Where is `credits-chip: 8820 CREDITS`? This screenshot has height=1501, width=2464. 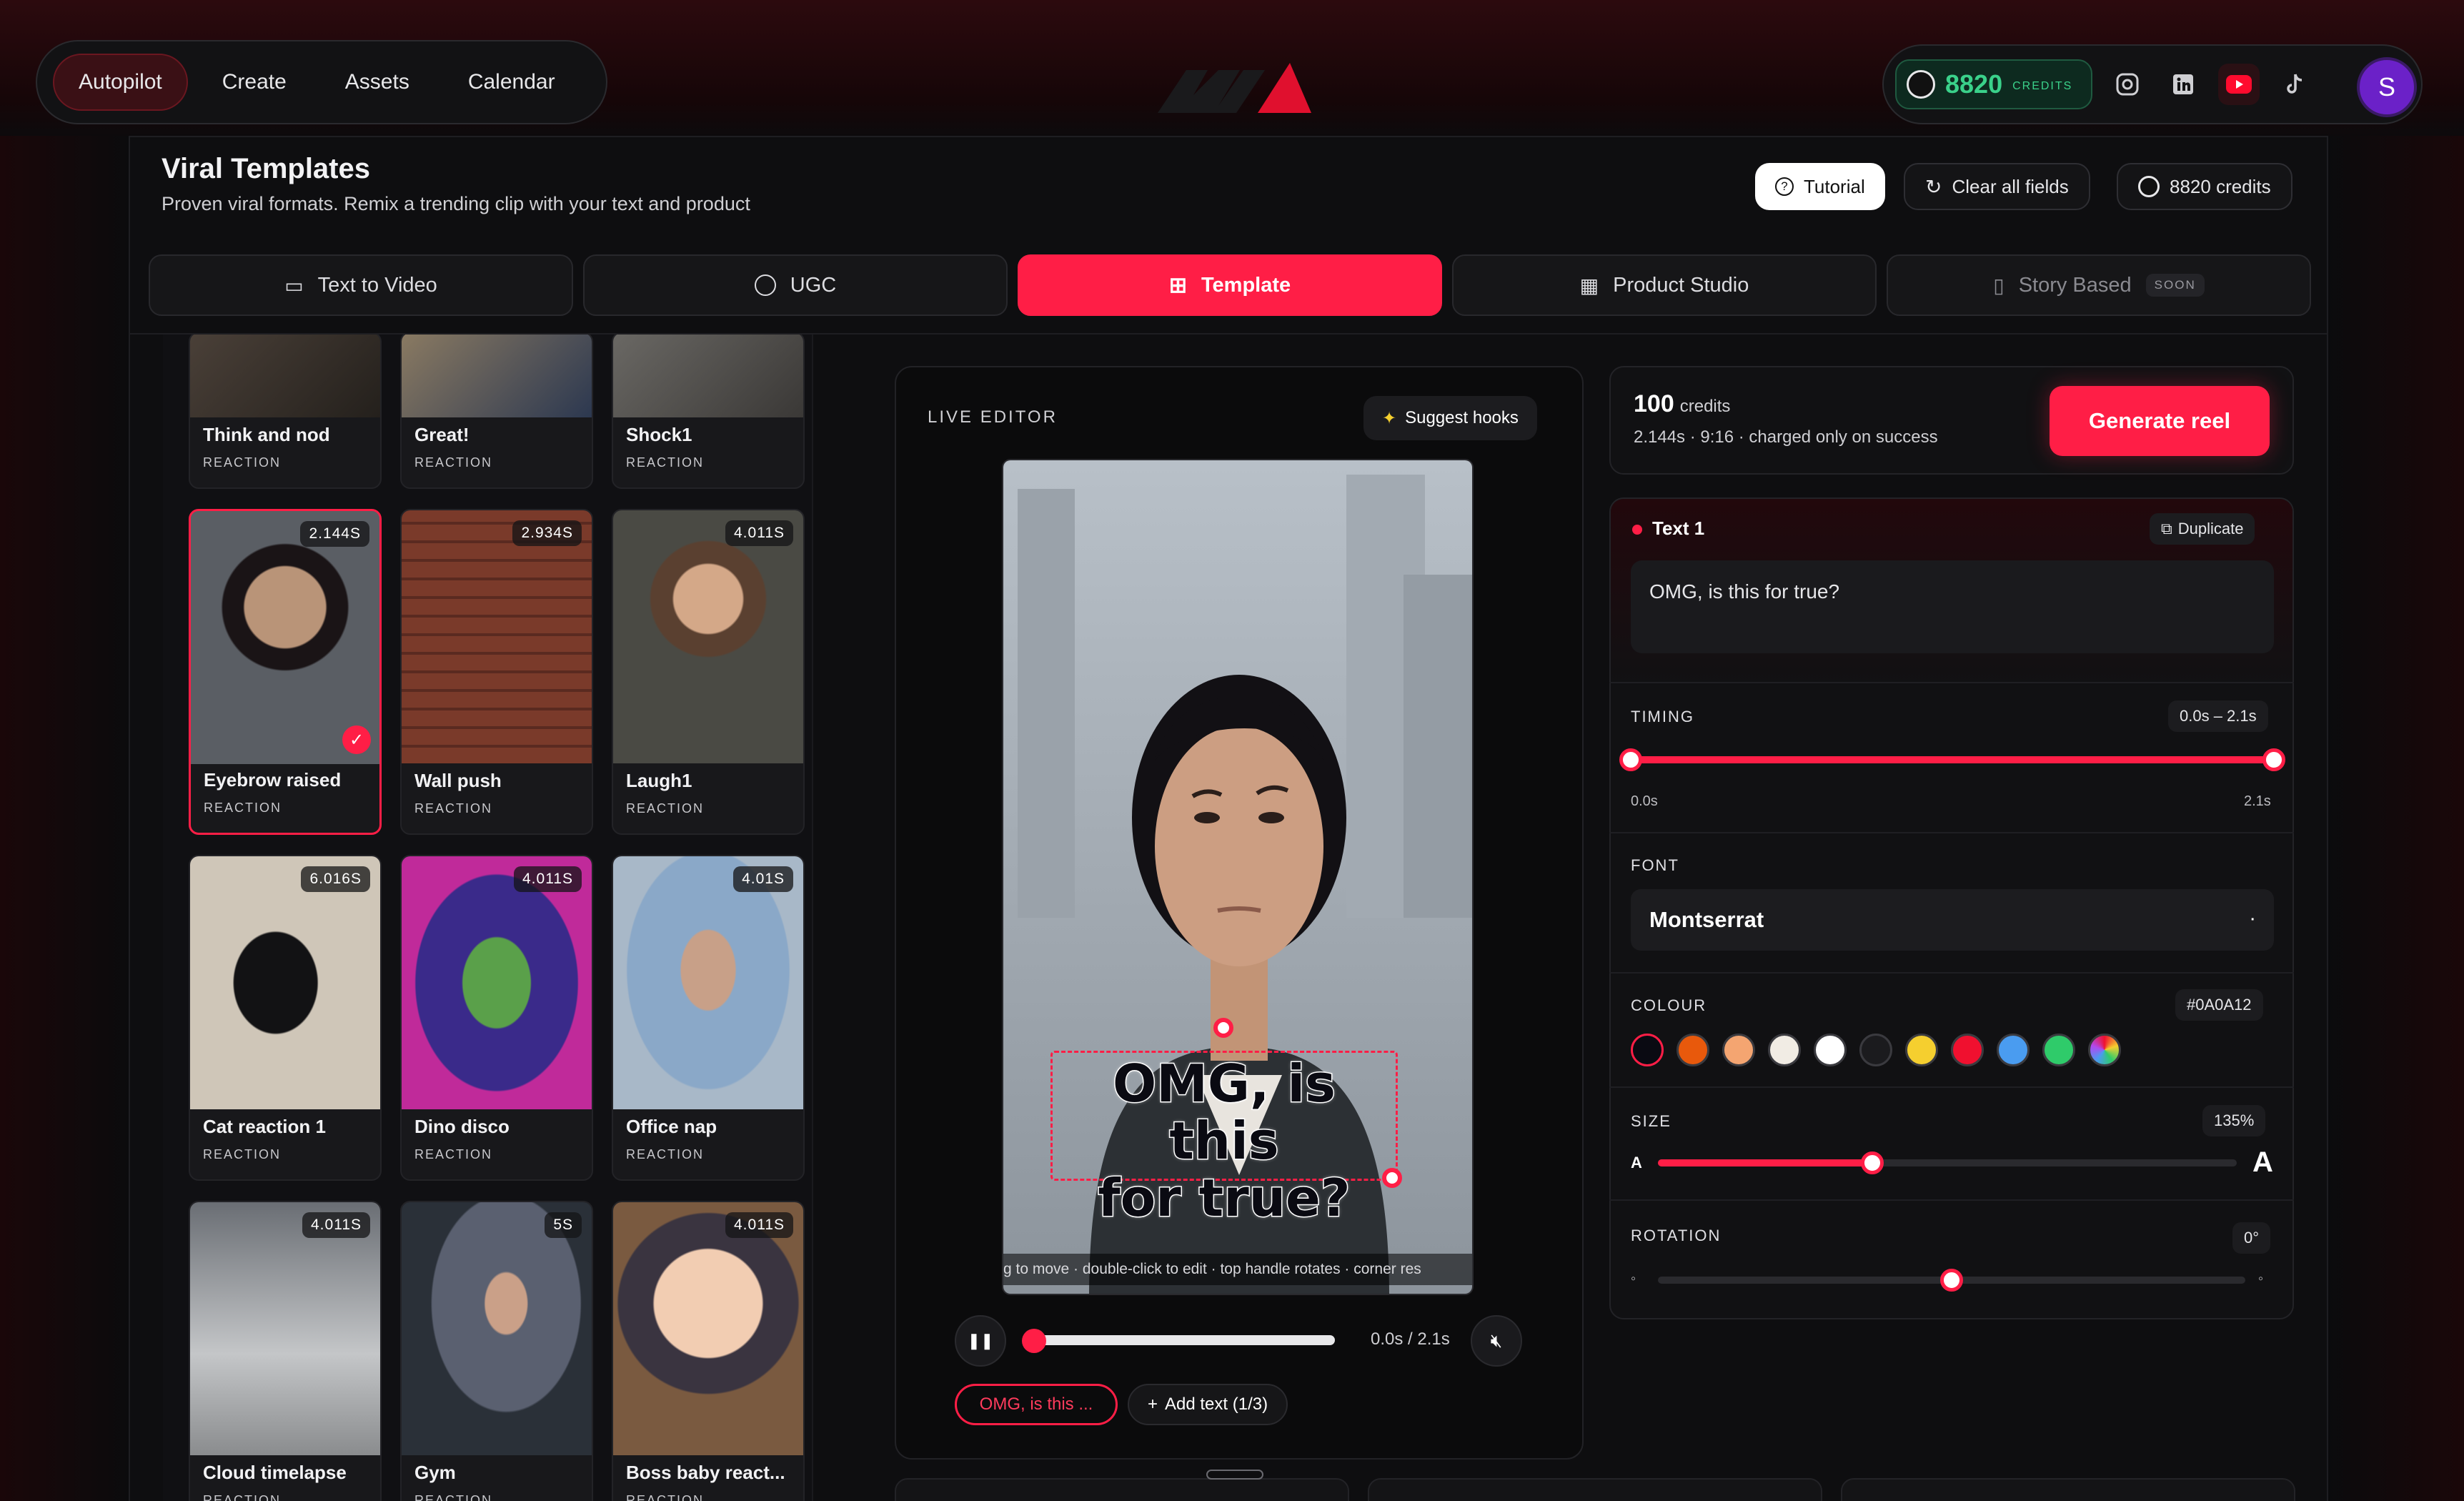 credits-chip: 8820 CREDITS is located at coordinates (1994, 84).